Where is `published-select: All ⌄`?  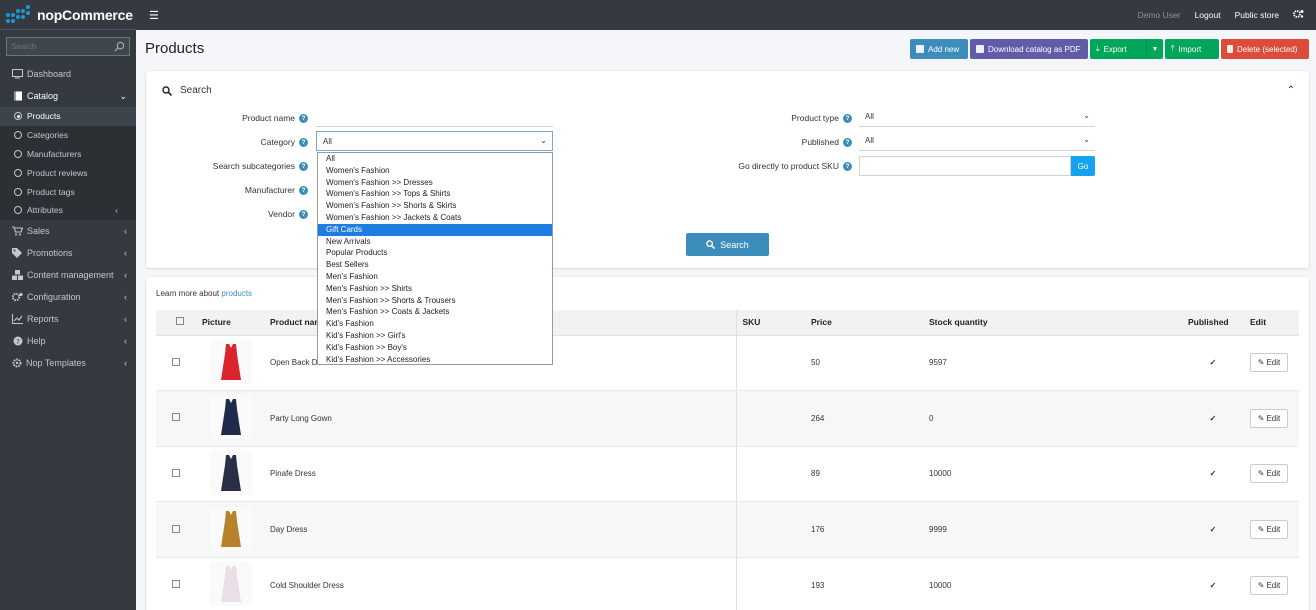 published-select: All ⌄ is located at coordinates (977, 141).